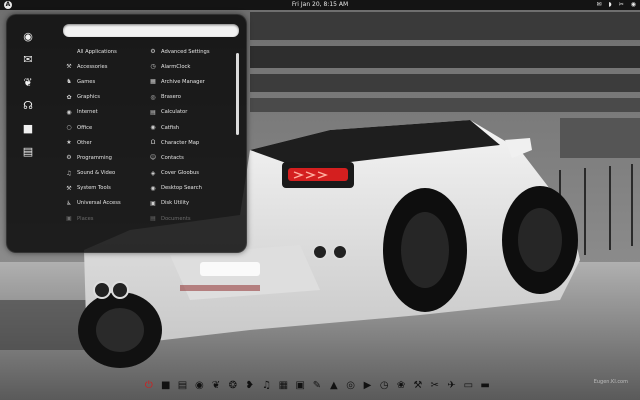 This screenshot has width=640, height=400. I want to click on app-advanced-settings: ⚙ Advanced Settings, so click(189, 51).